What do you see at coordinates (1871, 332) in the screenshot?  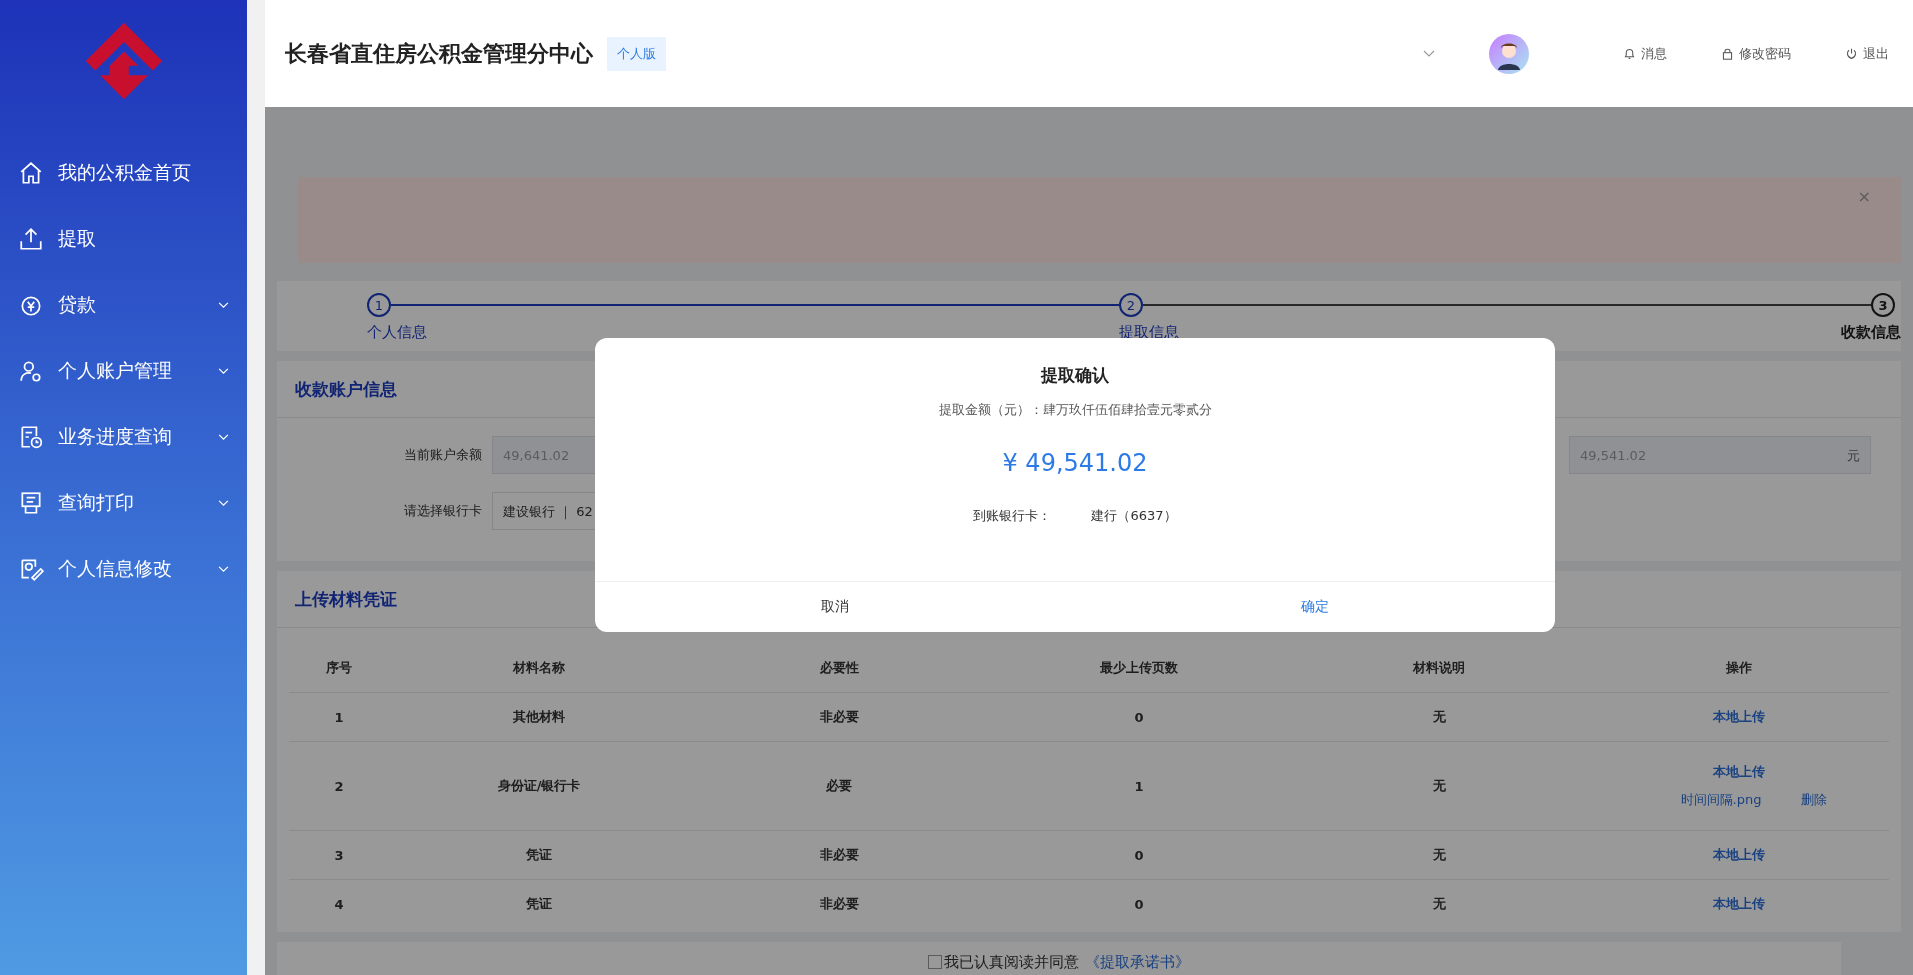 I see `step-label: 收款信息` at bounding box center [1871, 332].